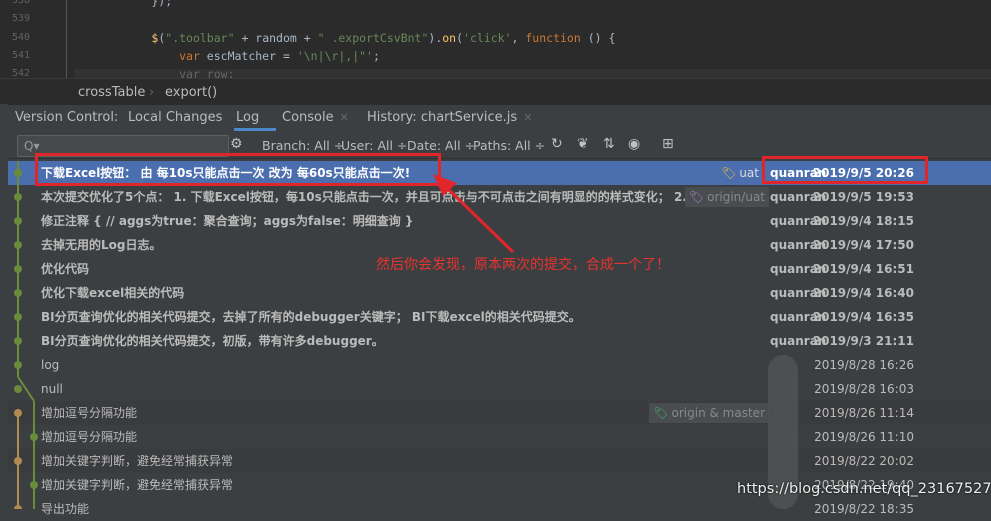  What do you see at coordinates (479, 219) in the screenshot?
I see `arrow-line` at bounding box center [479, 219].